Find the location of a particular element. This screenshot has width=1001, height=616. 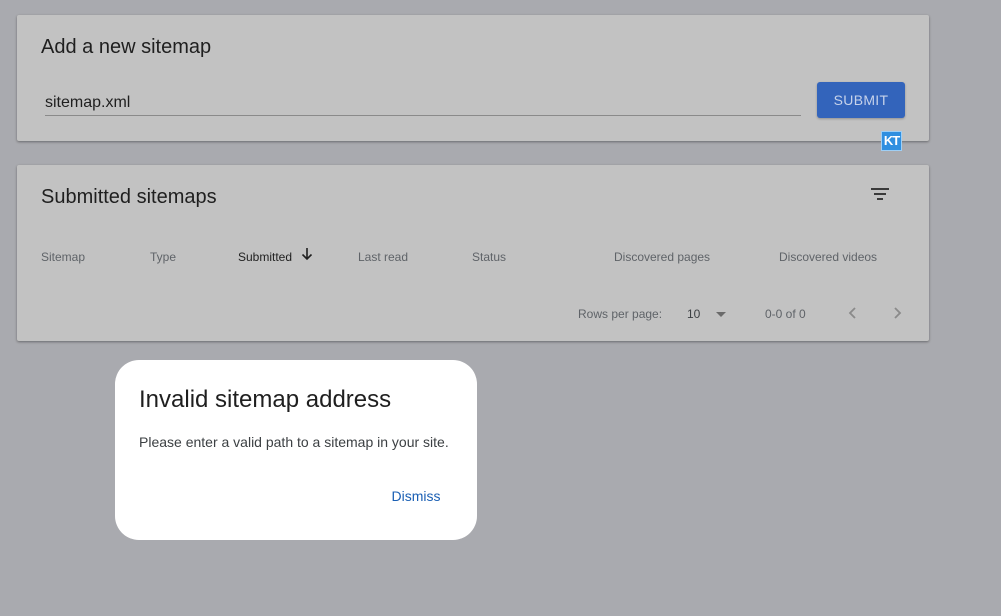

rows-per-page-label: Rows per page: is located at coordinates (620, 314).